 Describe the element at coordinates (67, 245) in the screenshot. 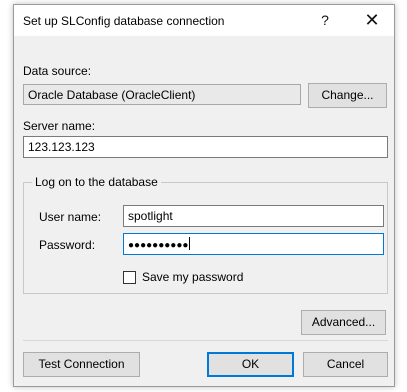

I see `password-label: Password:` at that location.